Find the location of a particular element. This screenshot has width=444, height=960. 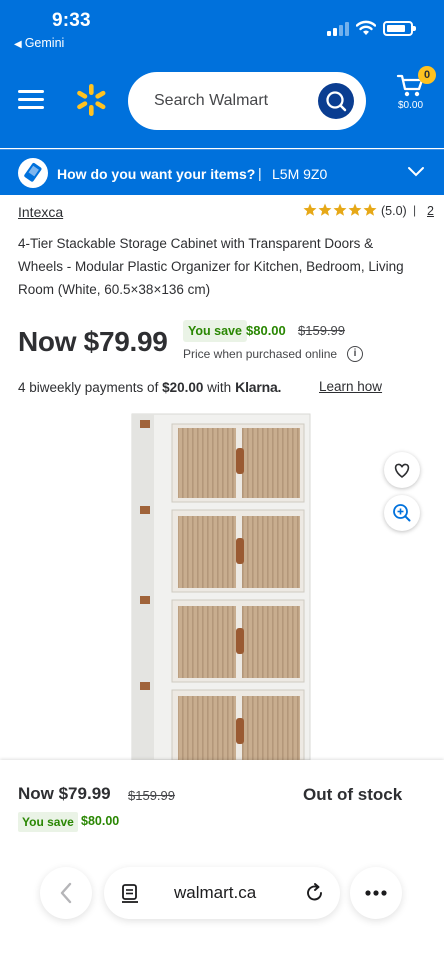

klarna-with: with is located at coordinates (219, 387).